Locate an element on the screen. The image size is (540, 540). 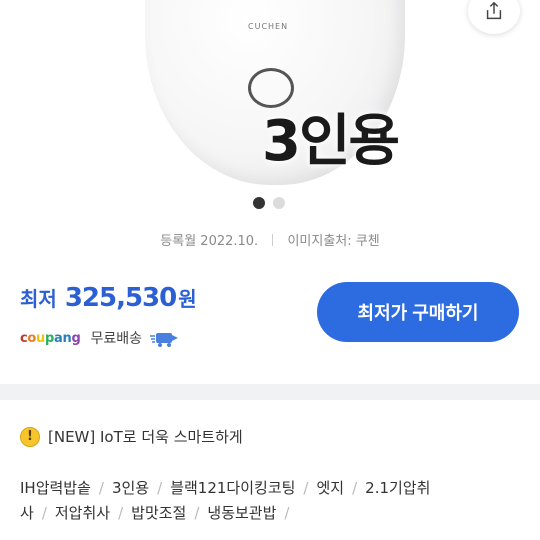
product-meta: 등록월 2022.10. 이미지출처: 쿠첸 is located at coordinates (270, 239).